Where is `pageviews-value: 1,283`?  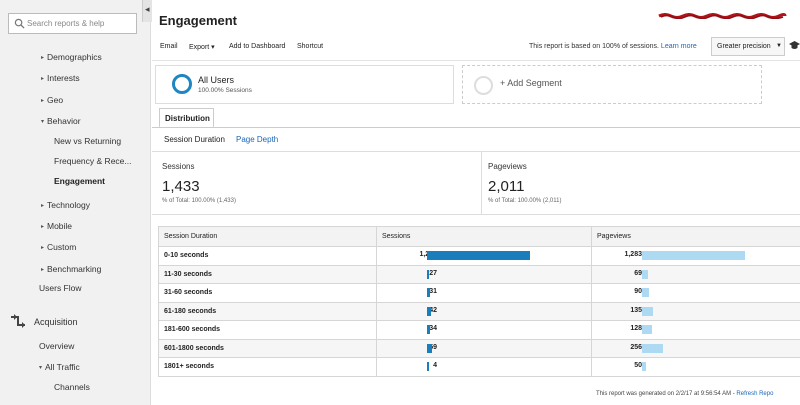 pageviews-value: 1,283 is located at coordinates (633, 254).